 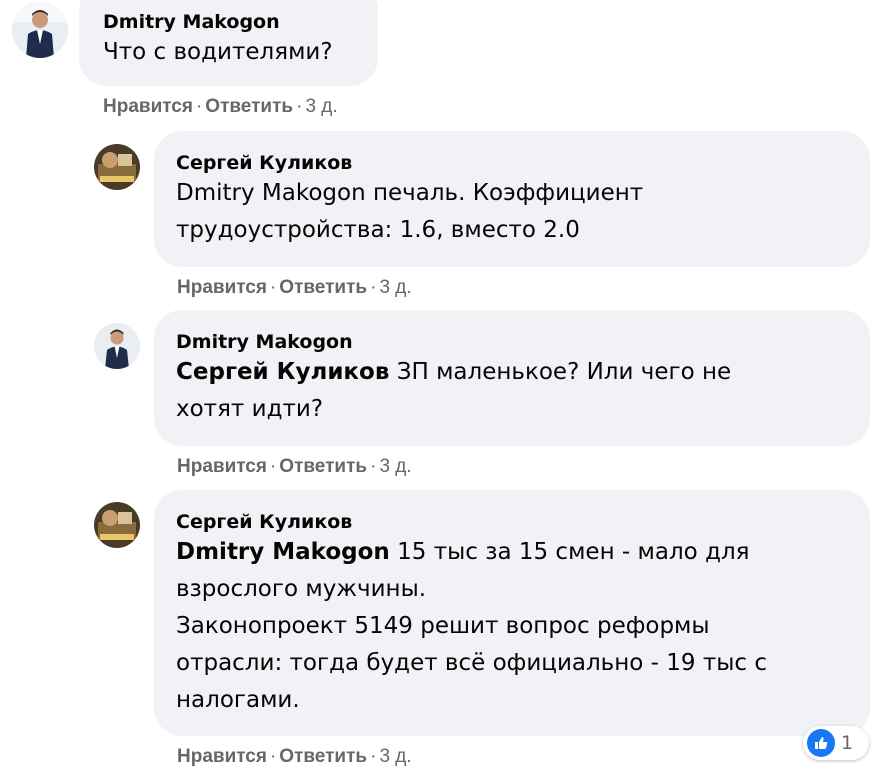 I want to click on mention-link: Dmitry Makogon, so click(x=283, y=552).